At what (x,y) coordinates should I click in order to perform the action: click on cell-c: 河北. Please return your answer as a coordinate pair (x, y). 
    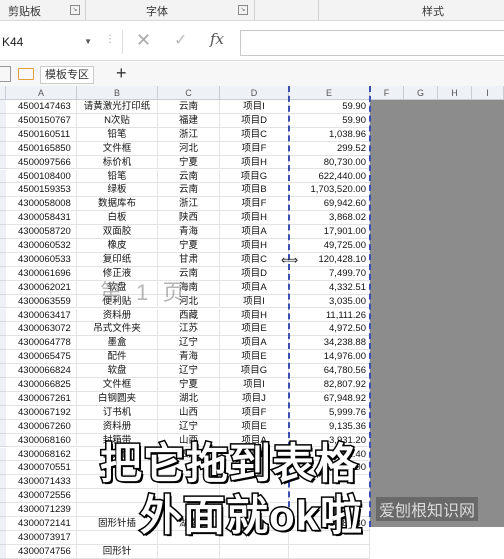
    Looking at the image, I should click on (189, 148).